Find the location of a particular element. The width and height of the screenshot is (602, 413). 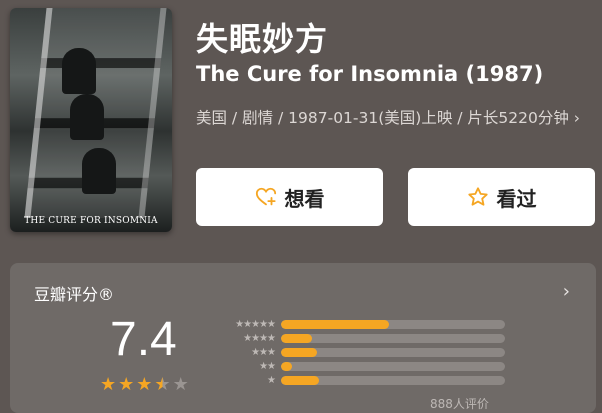

rating-distribution: ★★★★★ ★★★★ ★★★ ★★ ★ is located at coordinates (360, 352).